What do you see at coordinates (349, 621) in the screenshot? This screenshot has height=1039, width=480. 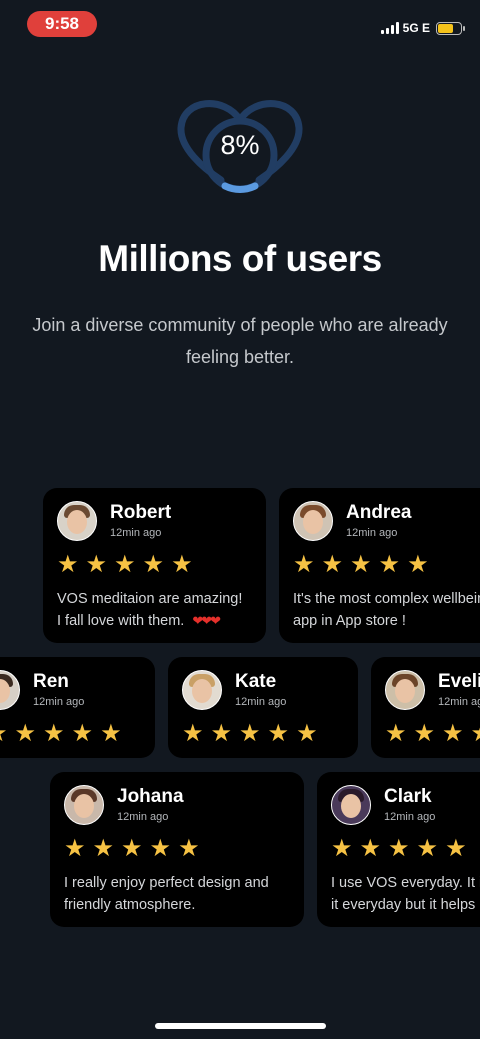 I see `review-line: app in App store !` at bounding box center [349, 621].